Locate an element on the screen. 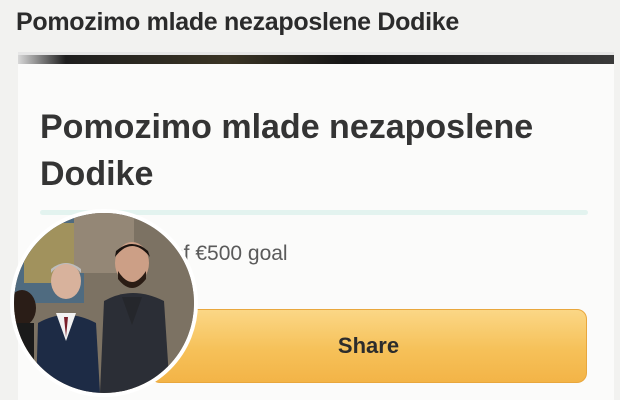  people-photo is located at coordinates (104, 303).